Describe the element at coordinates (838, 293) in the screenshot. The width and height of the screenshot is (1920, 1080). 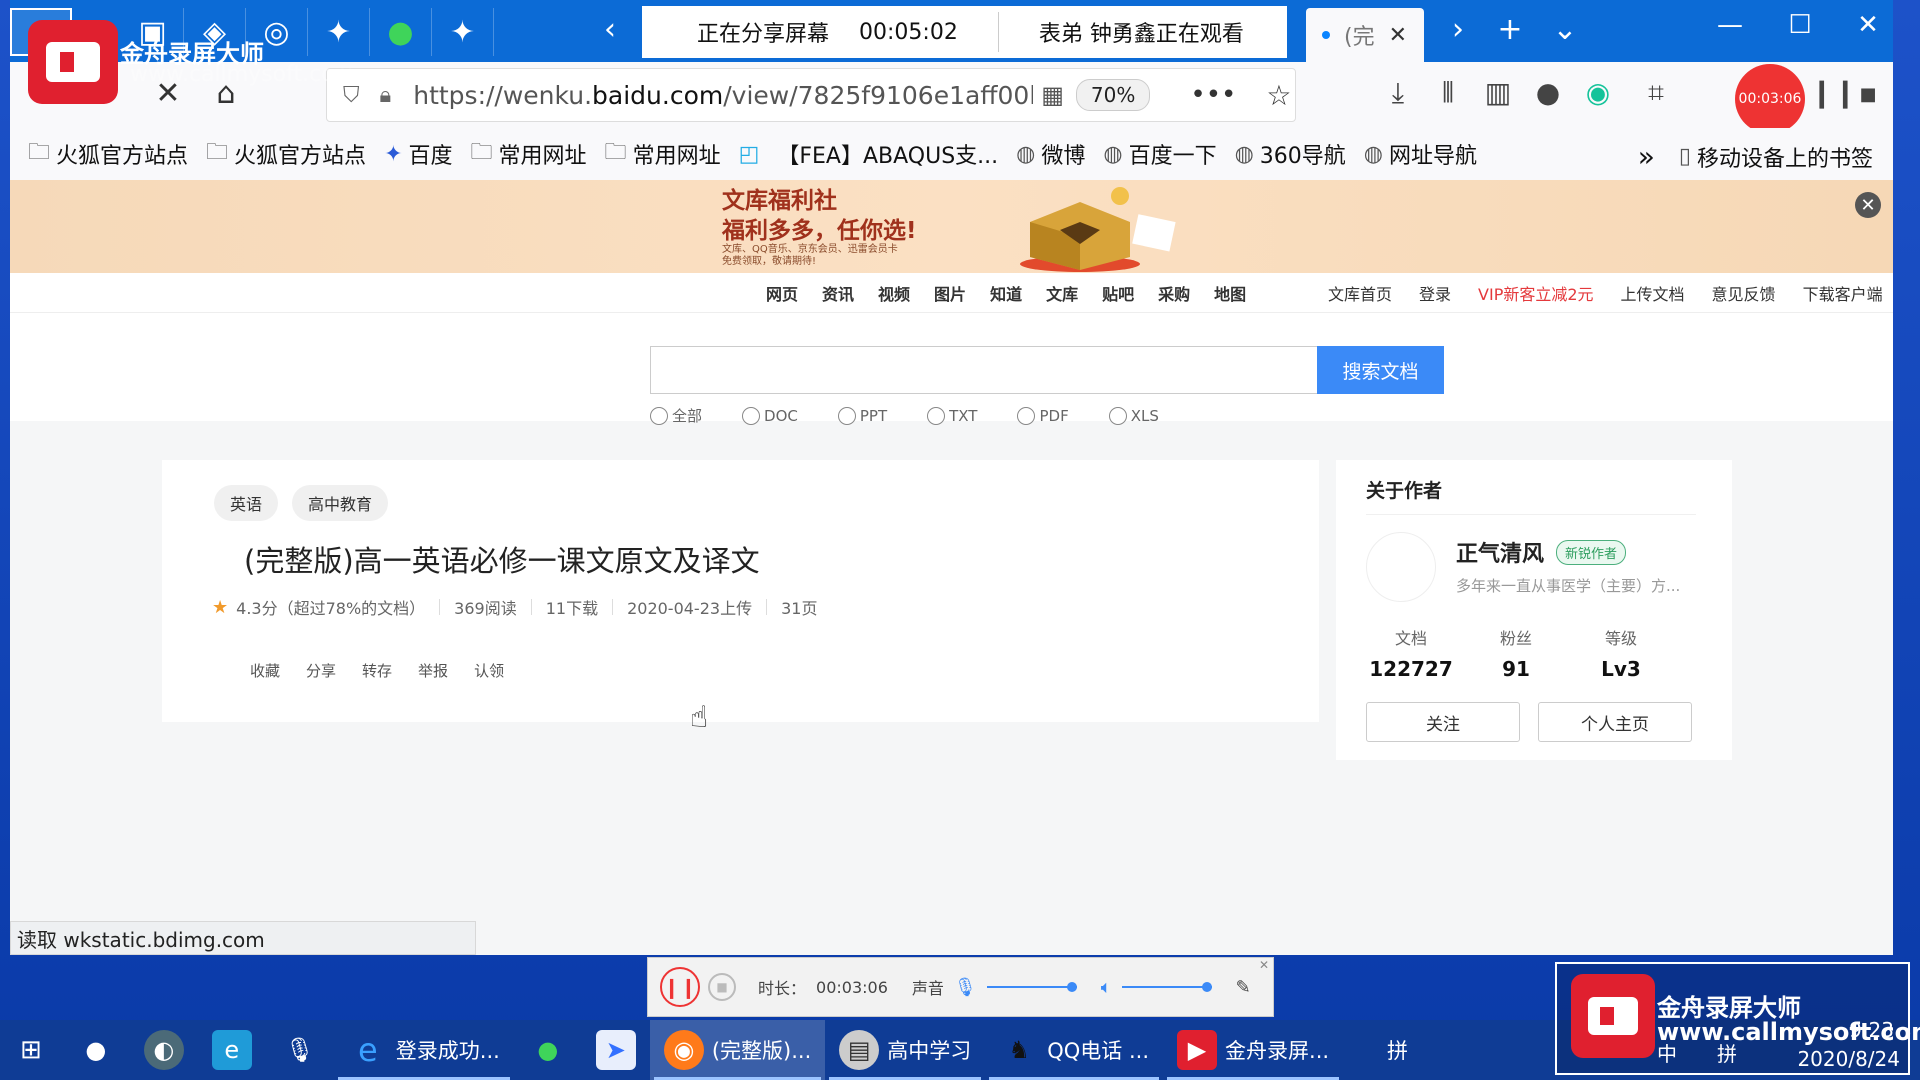
I see `nav-link-news: 资讯` at that location.